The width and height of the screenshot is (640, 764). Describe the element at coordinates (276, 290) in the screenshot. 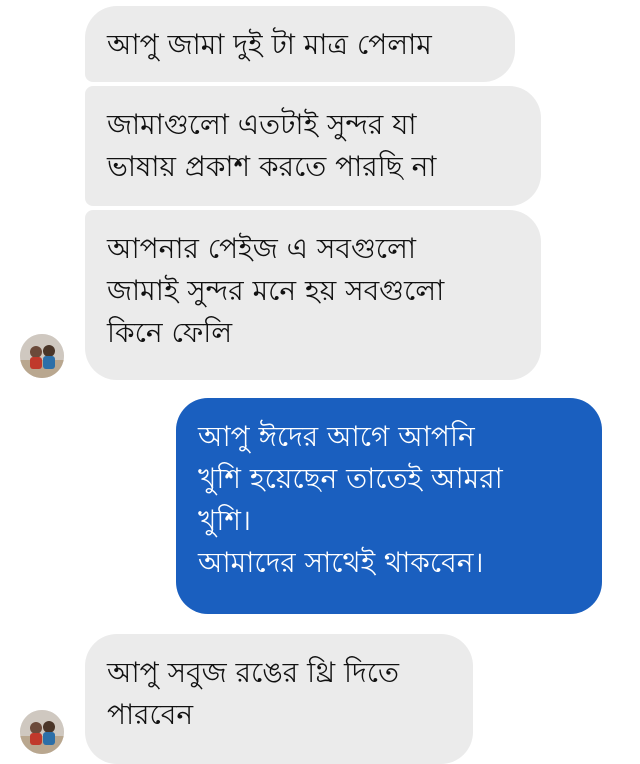

I see `message-text-line: জামাই সুন্দর মনে হয় সবগুলো` at that location.